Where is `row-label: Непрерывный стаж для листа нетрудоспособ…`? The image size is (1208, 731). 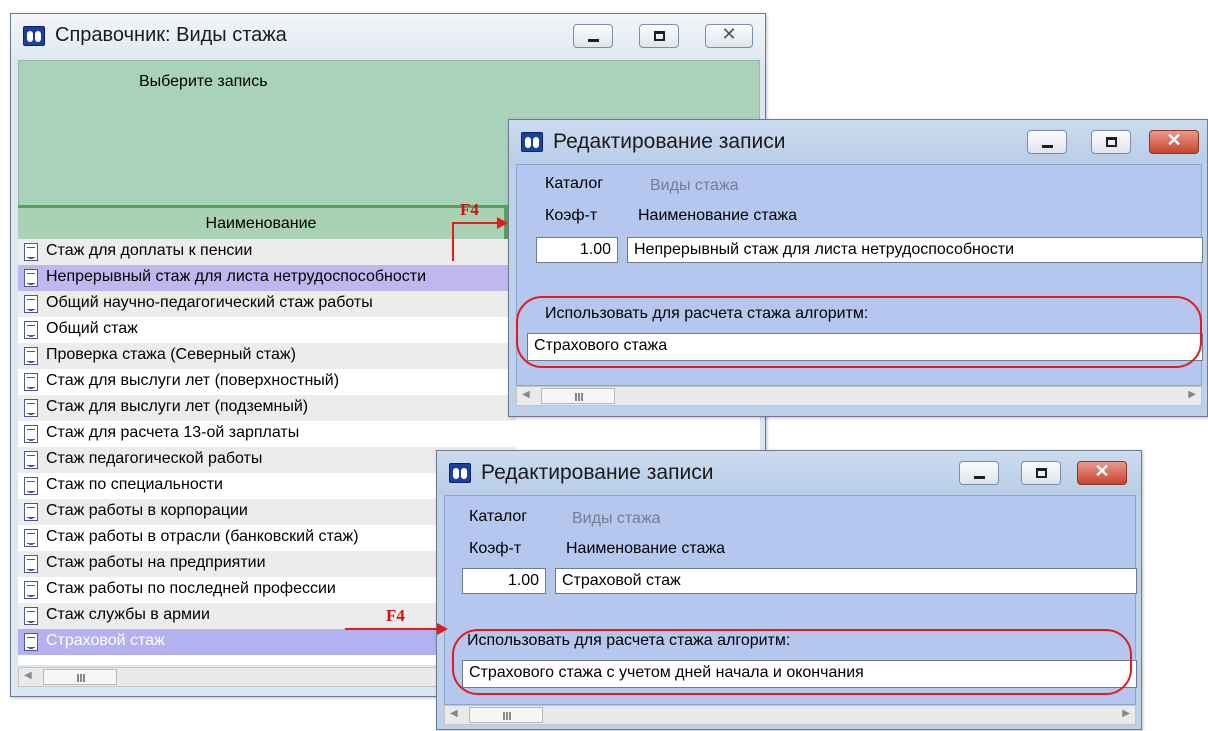 row-label: Непрерывный стаж для листа нетрудоспособ… is located at coordinates (236, 276).